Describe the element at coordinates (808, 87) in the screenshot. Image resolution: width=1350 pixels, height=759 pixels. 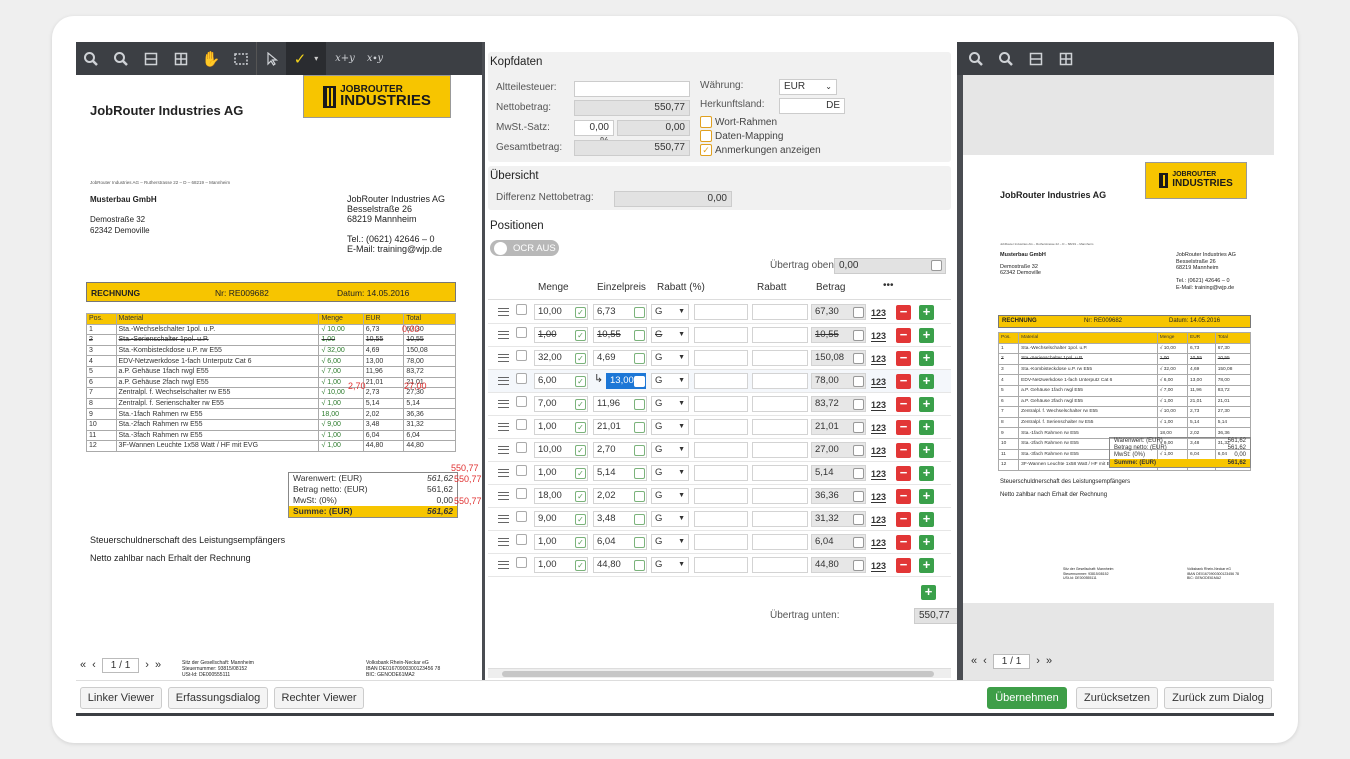
I see `waehrung-select: EUR ⌄` at that location.